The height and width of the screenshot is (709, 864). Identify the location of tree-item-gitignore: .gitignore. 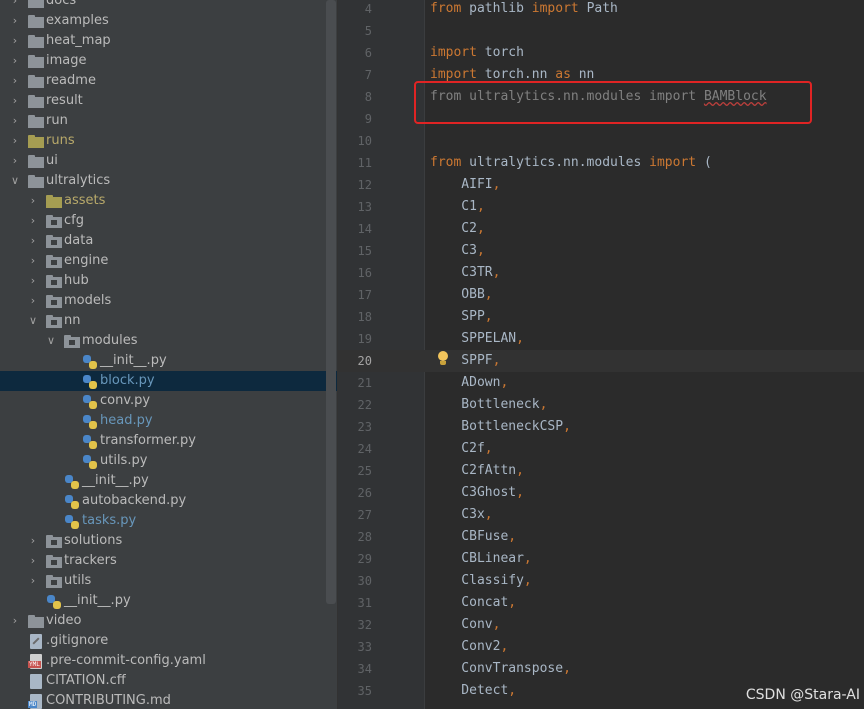
(168, 641).